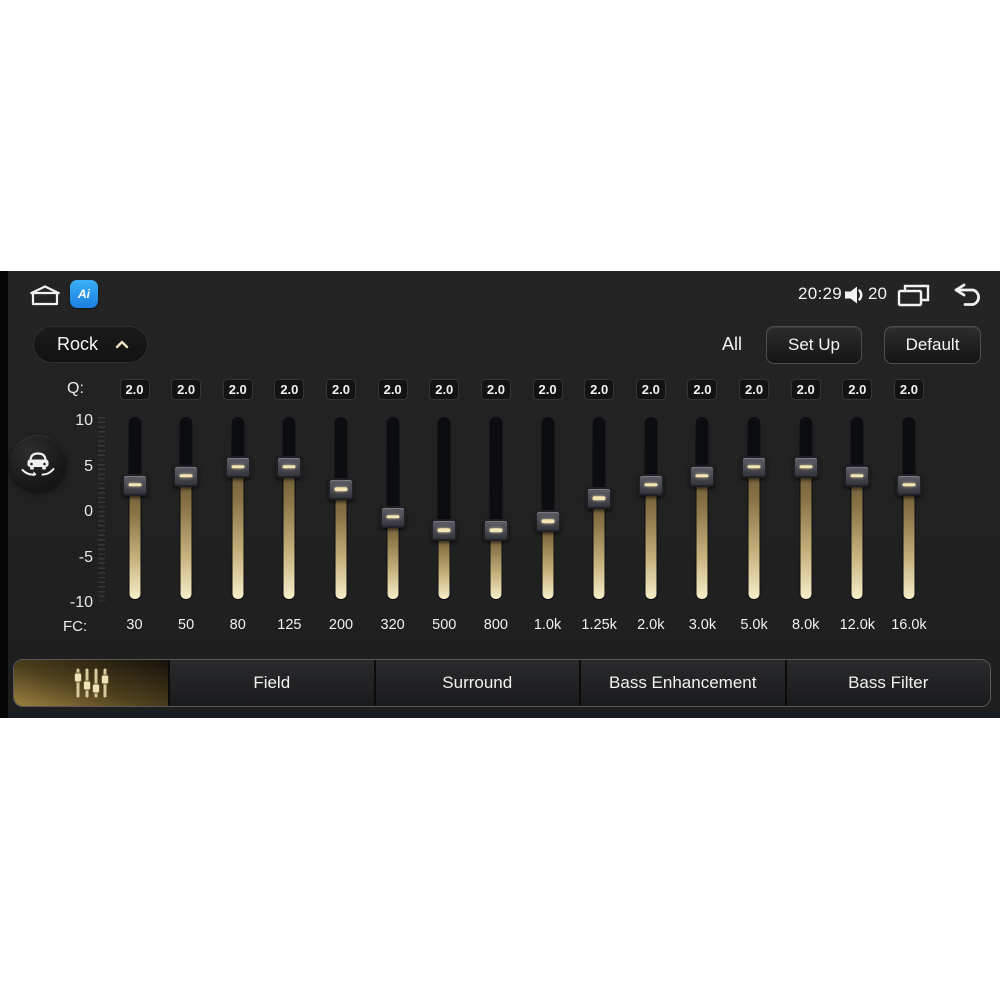 The image size is (1000, 1000). What do you see at coordinates (754, 625) in the screenshot?
I see `fc-value: 5.0k` at bounding box center [754, 625].